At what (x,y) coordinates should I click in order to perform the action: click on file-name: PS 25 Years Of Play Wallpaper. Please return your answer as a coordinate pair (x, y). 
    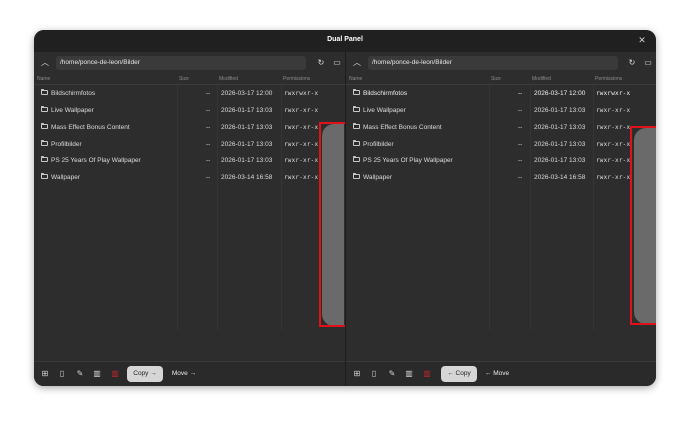
    Looking at the image, I should click on (96, 160).